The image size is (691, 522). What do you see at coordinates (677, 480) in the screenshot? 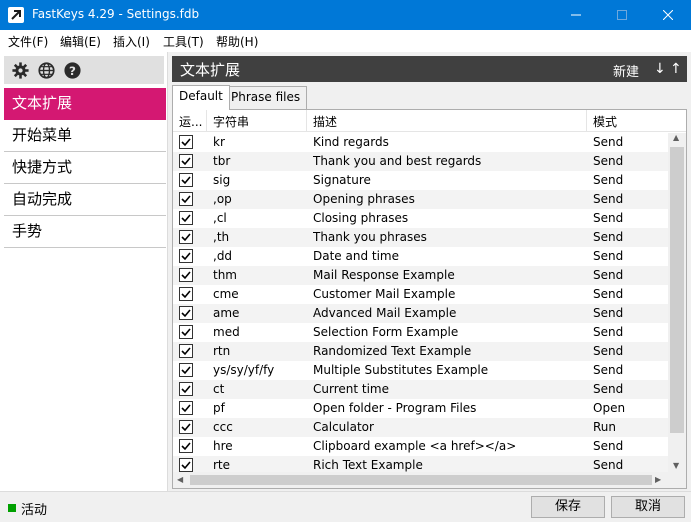
I see `scrollbar-corner` at bounding box center [677, 480].